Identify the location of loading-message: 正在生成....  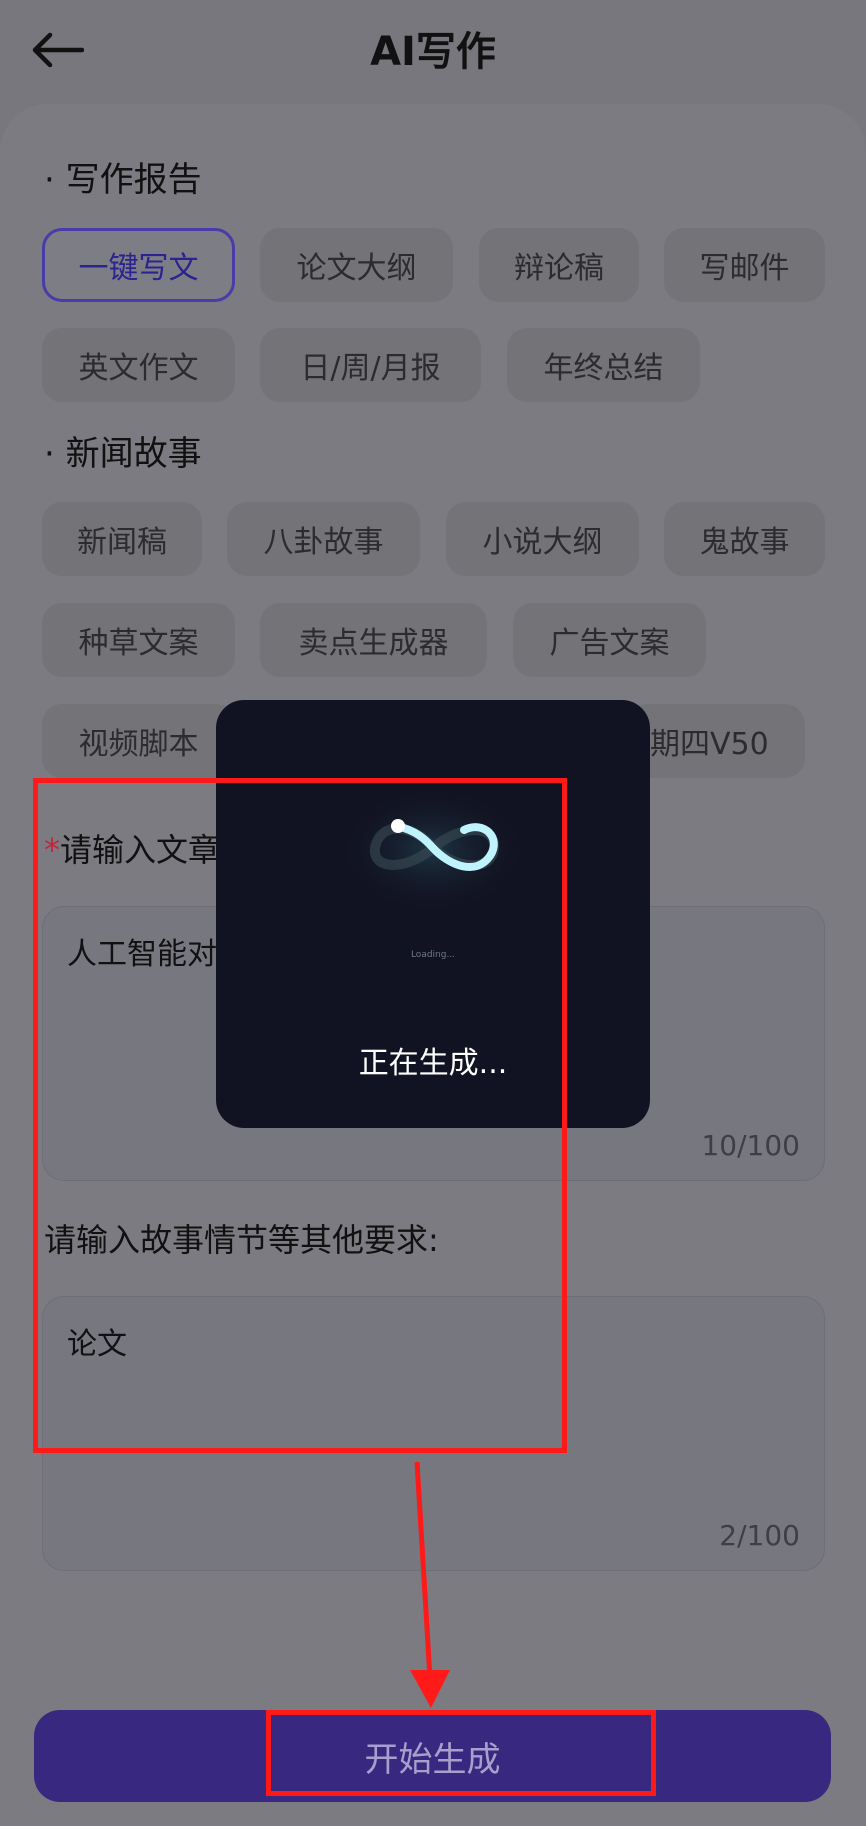
(433, 1063).